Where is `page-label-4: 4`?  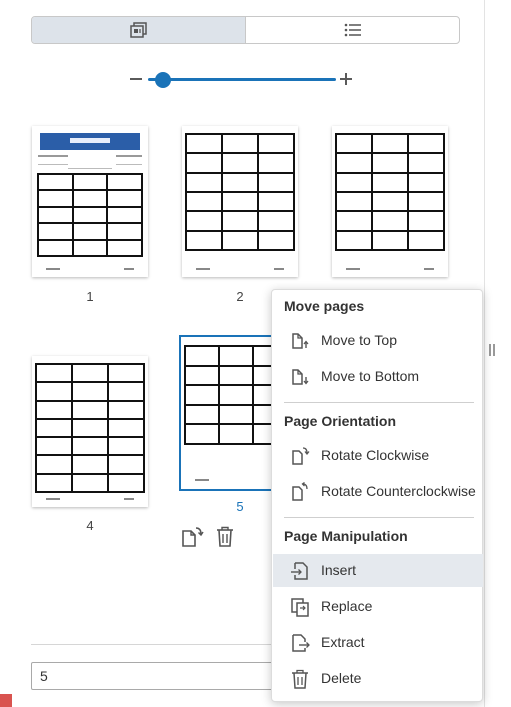 page-label-4: 4 is located at coordinates (90, 525).